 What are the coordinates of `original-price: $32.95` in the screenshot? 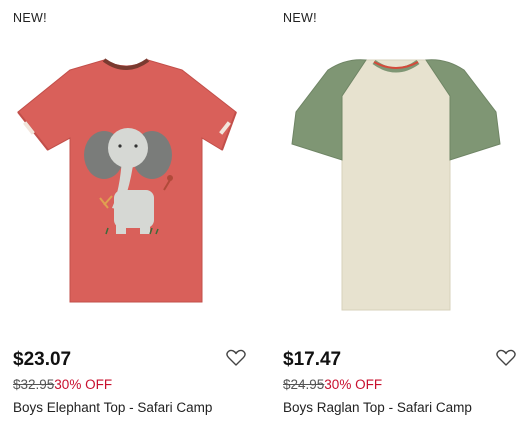 It's located at (34, 384).